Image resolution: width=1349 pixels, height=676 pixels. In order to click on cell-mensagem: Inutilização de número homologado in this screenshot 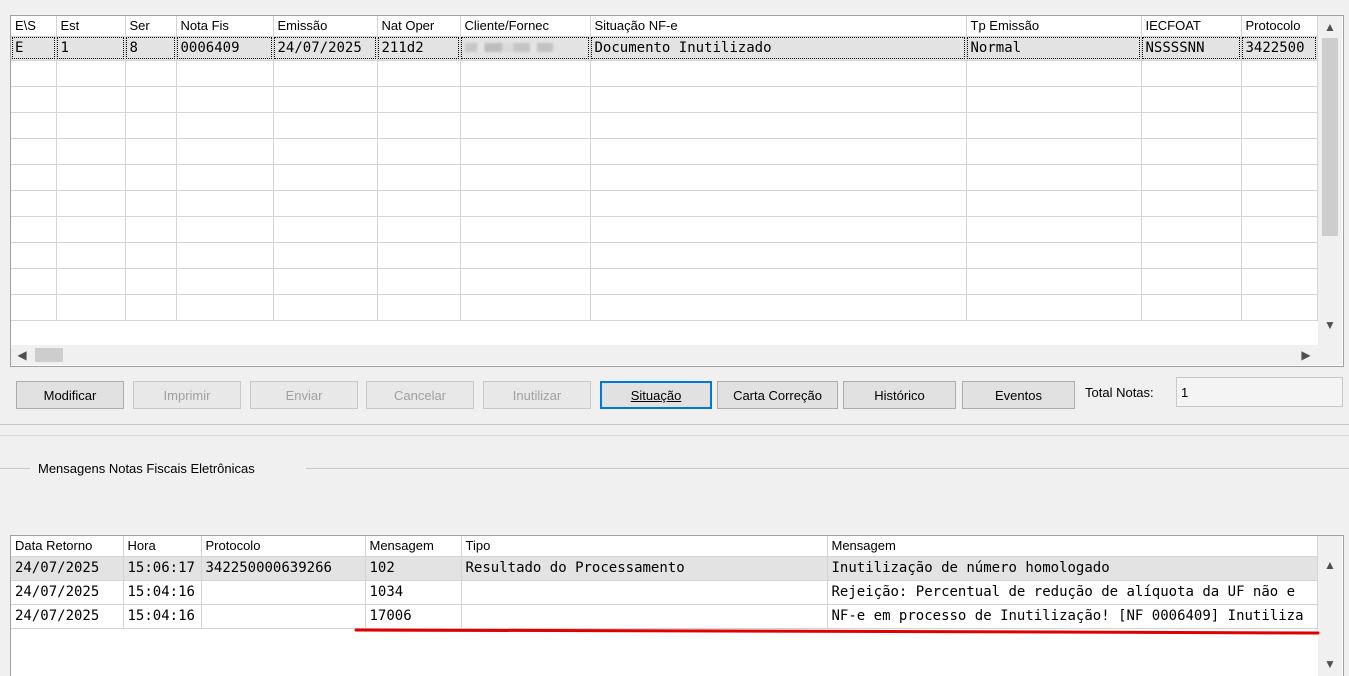, I will do `click(1072, 568)`.